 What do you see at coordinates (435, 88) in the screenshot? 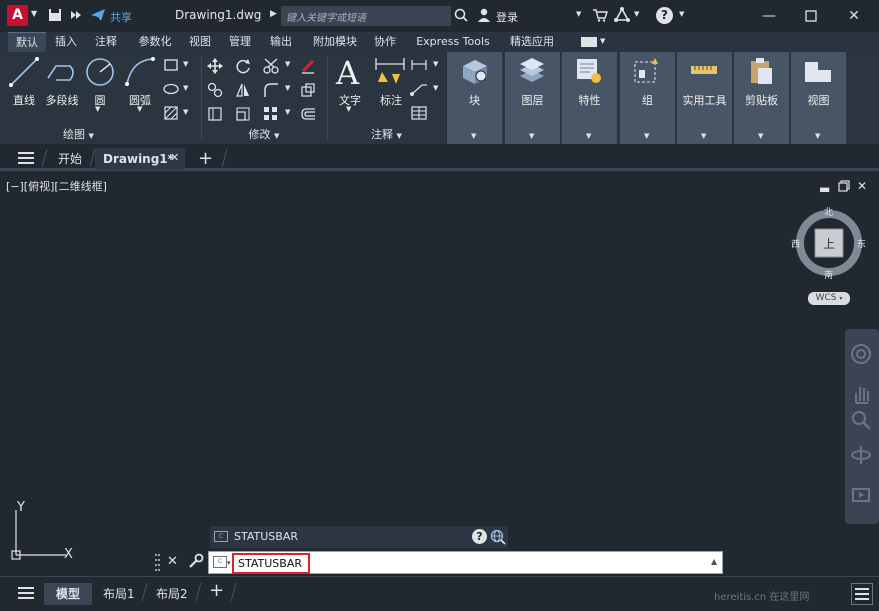
I see `leader-dropdown-icon: ▼` at bounding box center [435, 88].